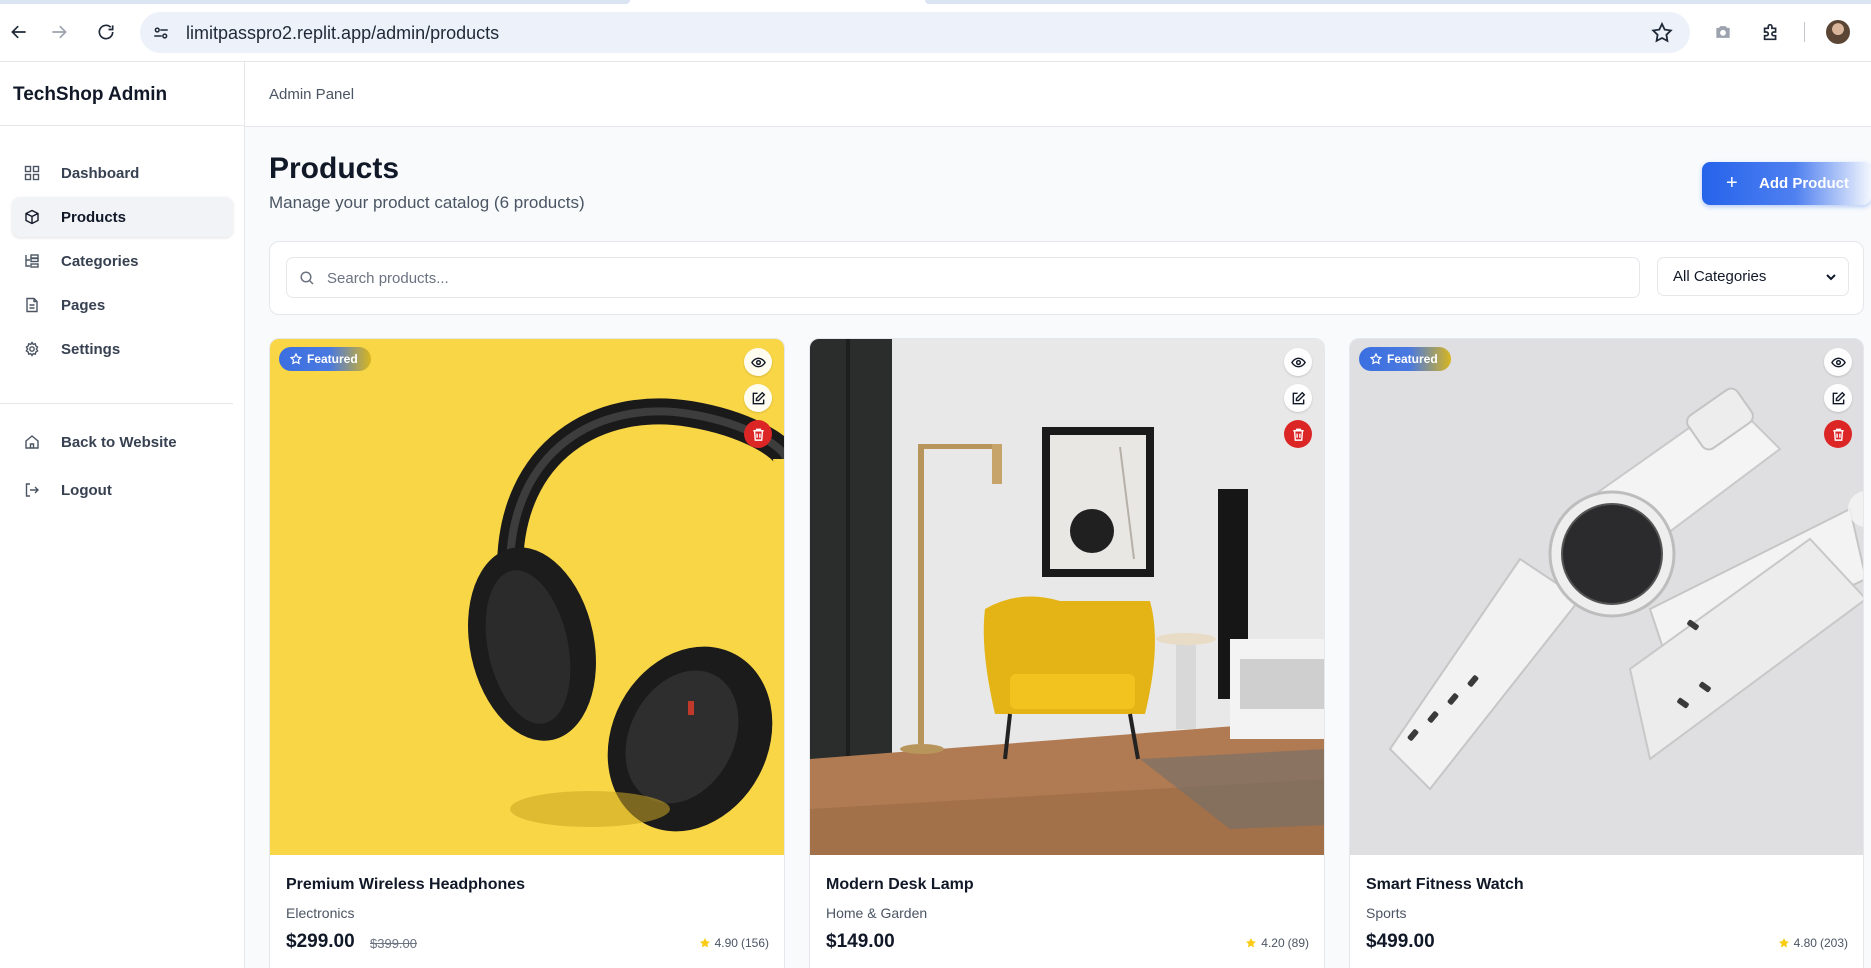 The image size is (1871, 968). Describe the element at coordinates (91, 349) in the screenshot. I see `sidebar-item-label: Settings` at that location.